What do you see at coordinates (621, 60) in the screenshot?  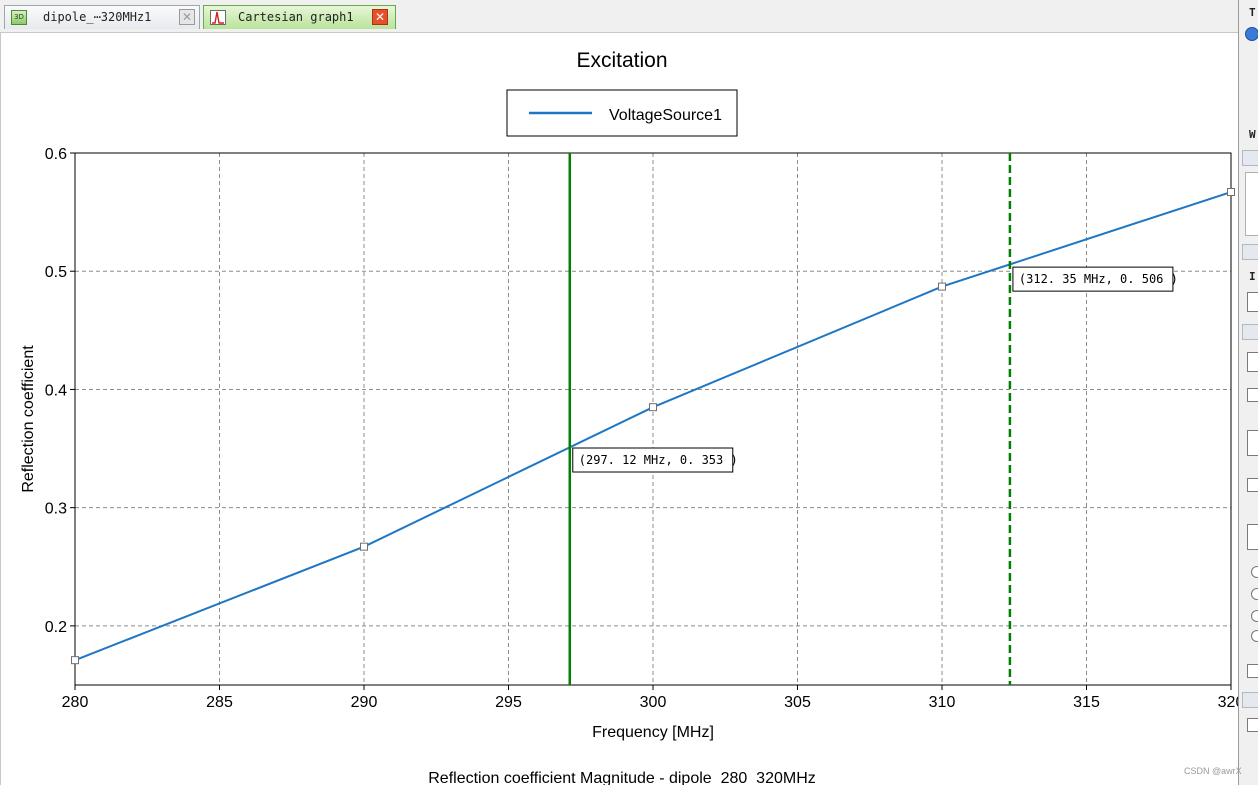 I see `chart-title: Excitation` at bounding box center [621, 60].